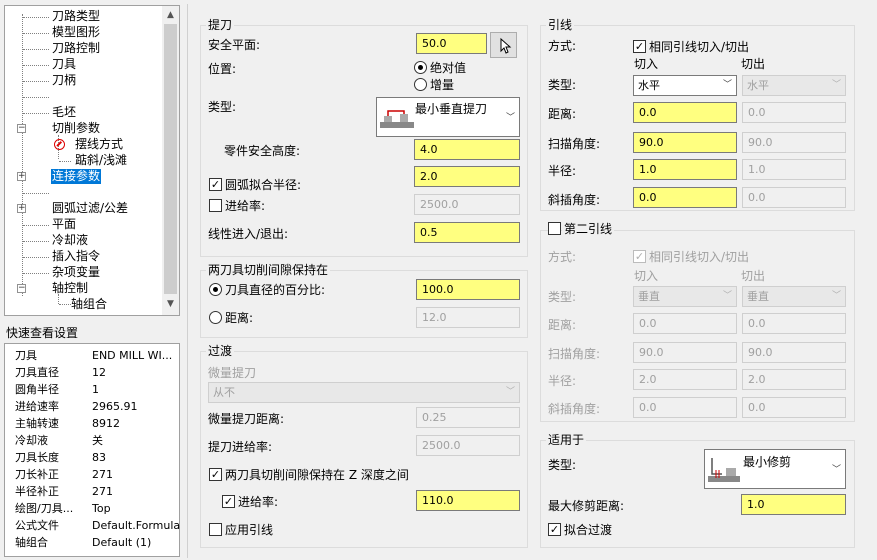 The image size is (877, 560). Describe the element at coordinates (468, 317) in the screenshot. I see `gap-distance-input: 12.0` at that location.